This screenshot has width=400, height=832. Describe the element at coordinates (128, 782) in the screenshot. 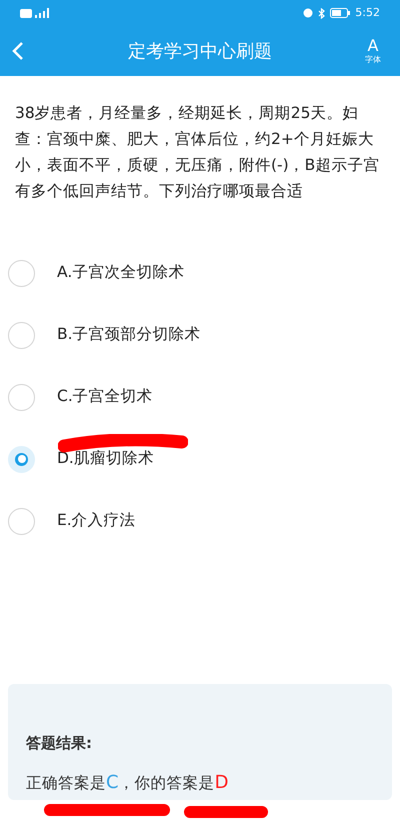

I see `result-text: 正确答案是C，你的答案是D` at that location.